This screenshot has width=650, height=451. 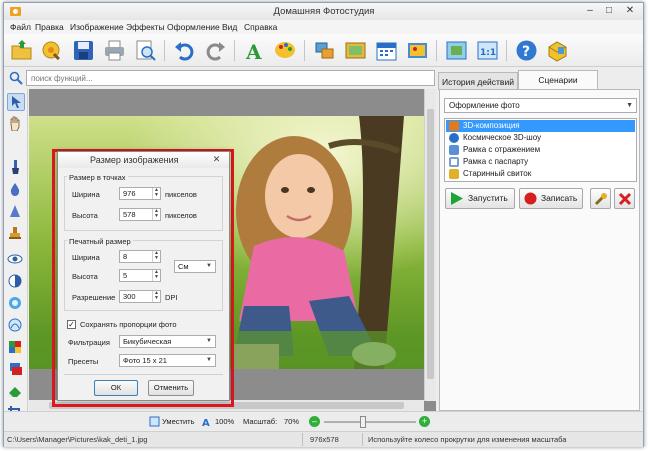 I want to click on record-button: Записать, so click(x=551, y=198).